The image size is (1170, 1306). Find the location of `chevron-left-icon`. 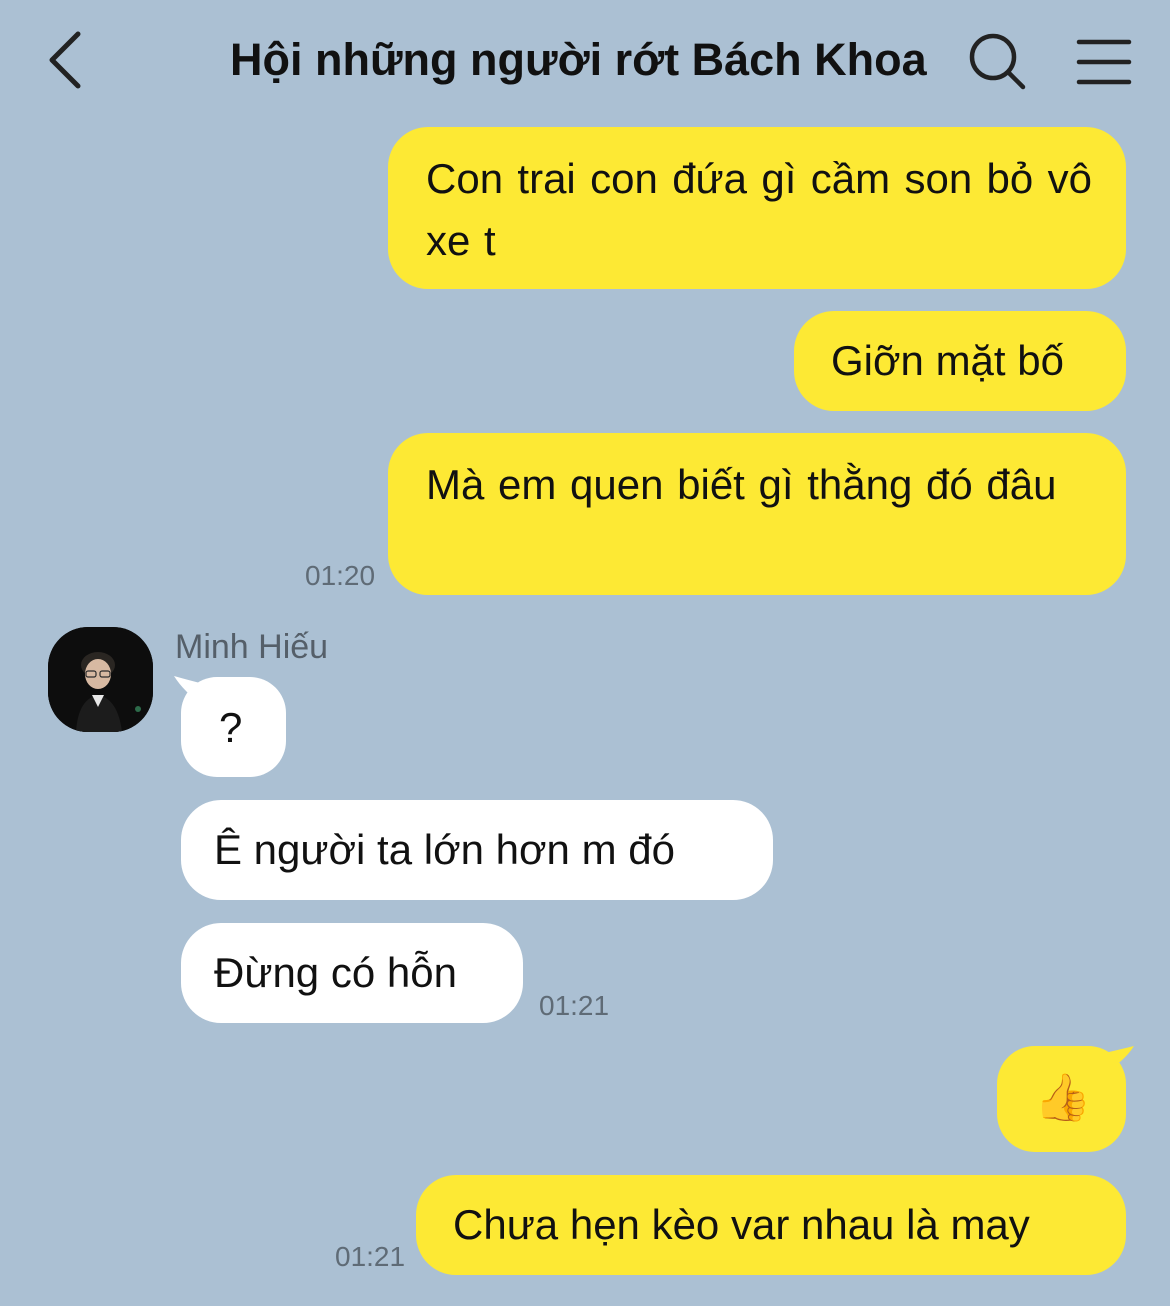

chevron-left-icon is located at coordinates (65, 60).